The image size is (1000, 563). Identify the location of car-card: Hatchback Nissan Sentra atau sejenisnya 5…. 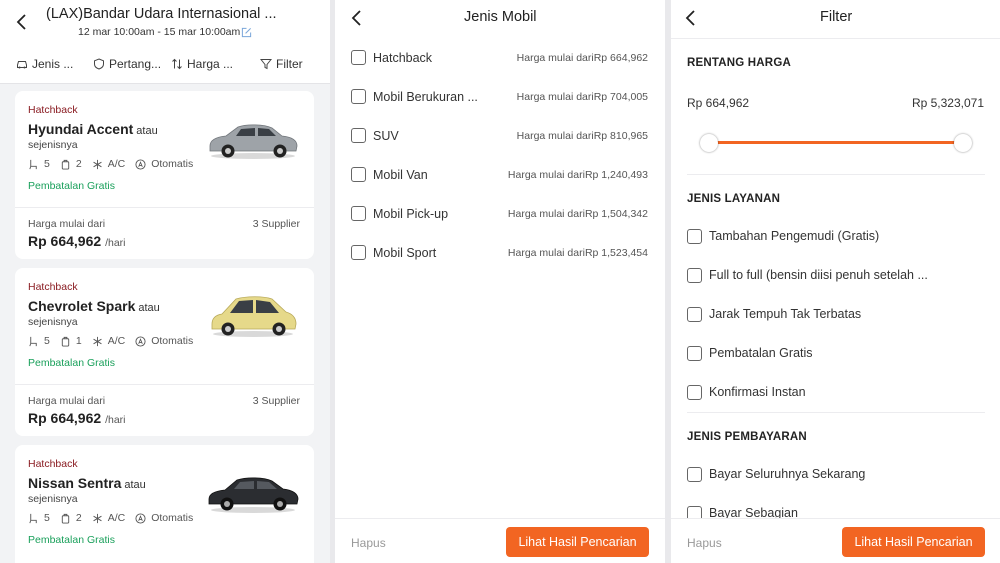
(164, 504).